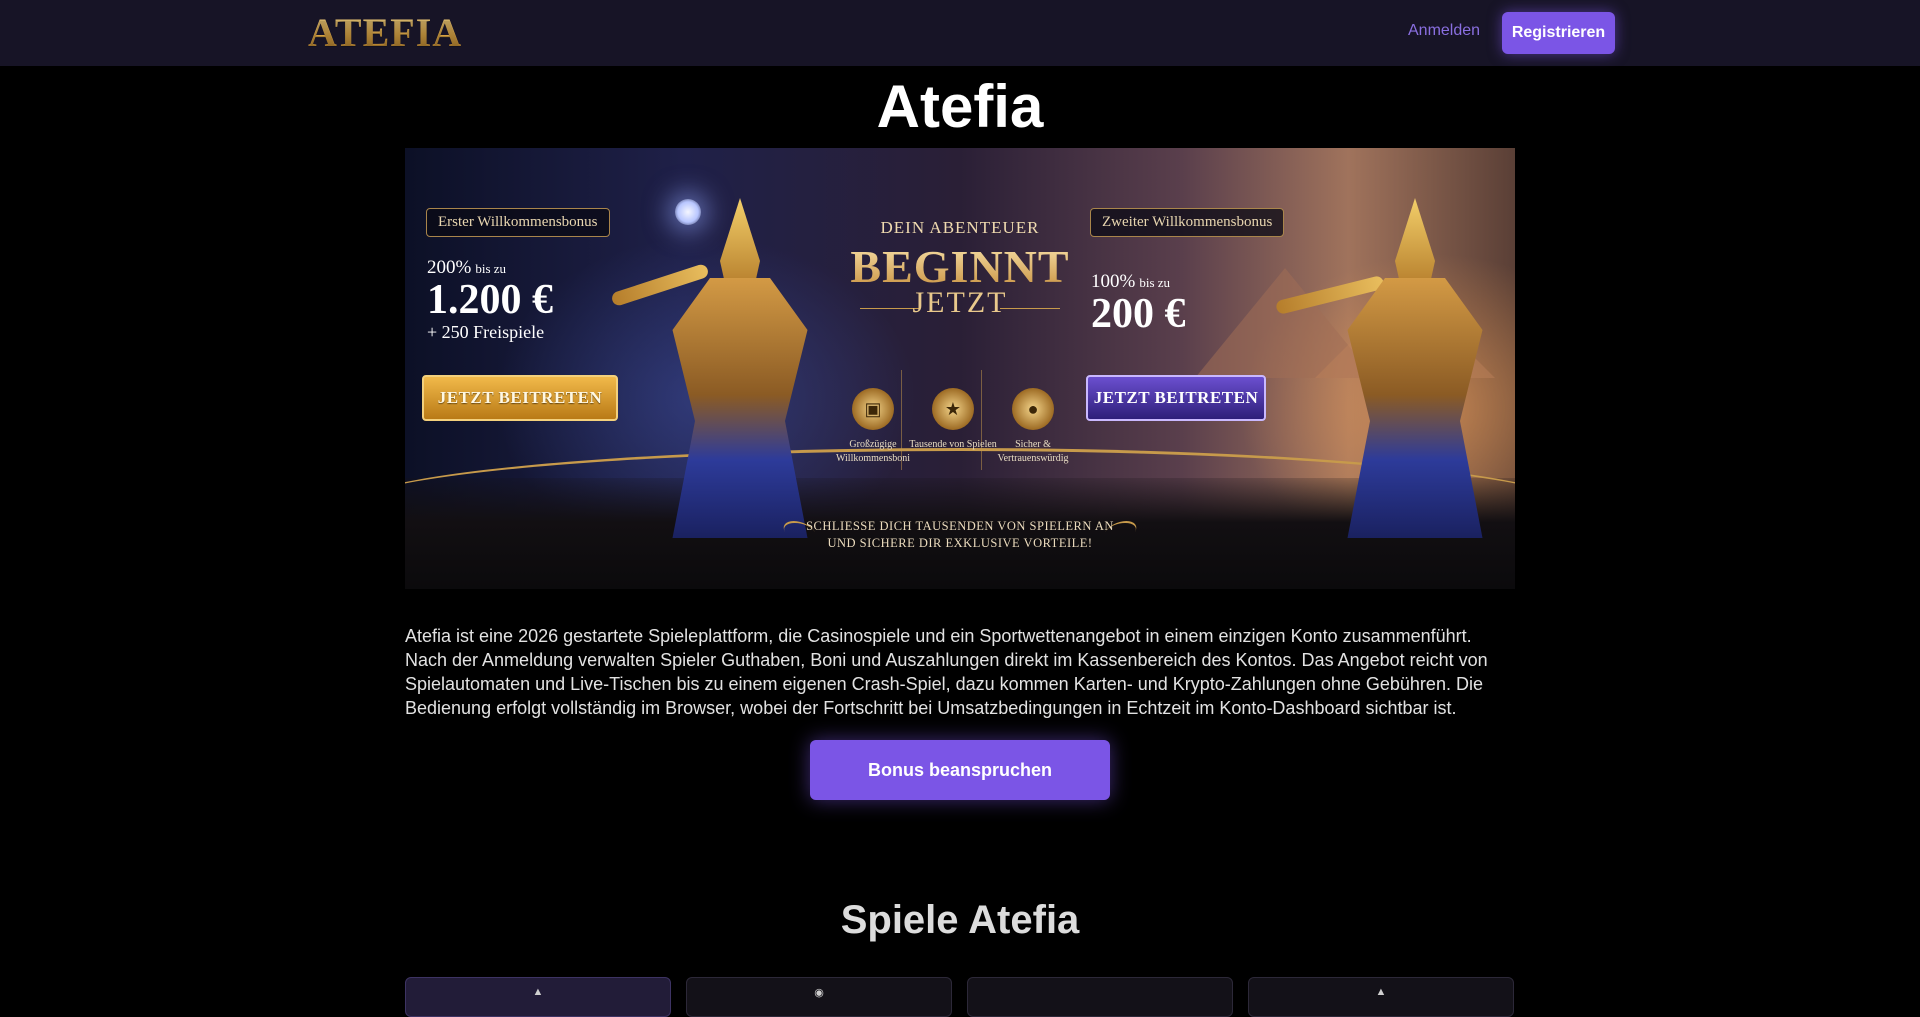  I want to click on register-button: Registrieren, so click(1558, 33).